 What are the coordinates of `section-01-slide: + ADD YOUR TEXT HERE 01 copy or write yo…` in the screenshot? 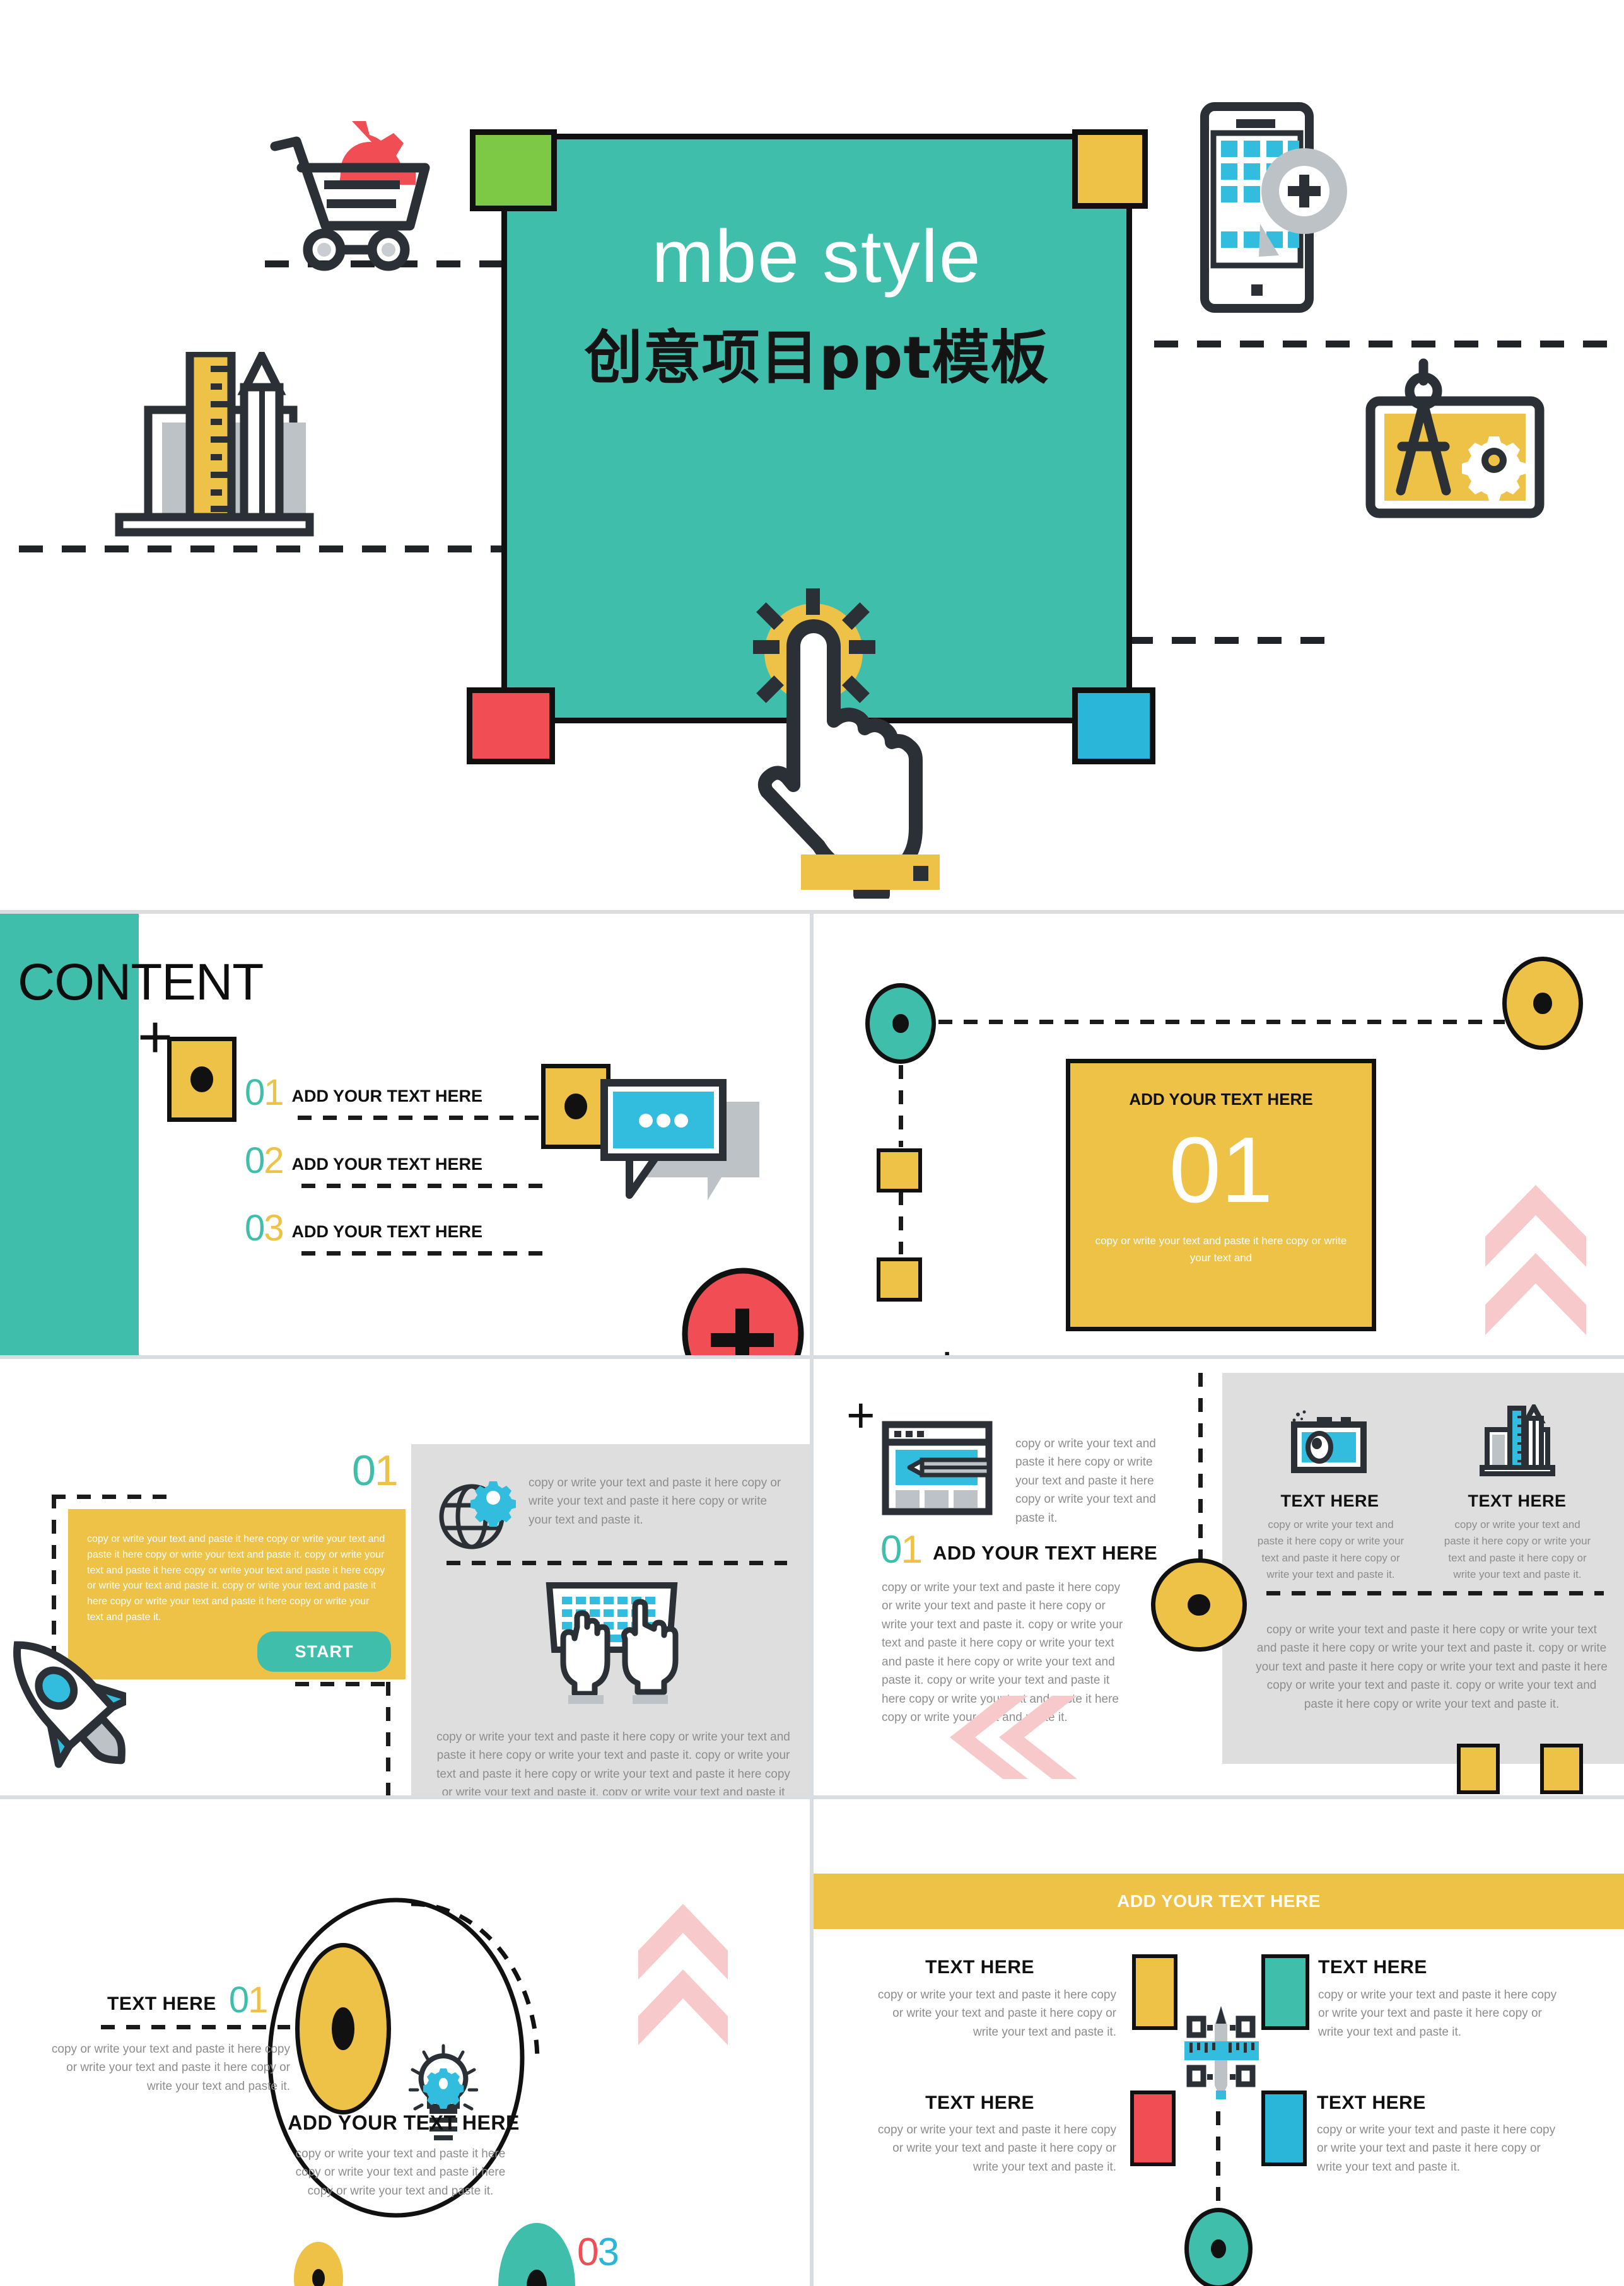 It's located at (1219, 1134).